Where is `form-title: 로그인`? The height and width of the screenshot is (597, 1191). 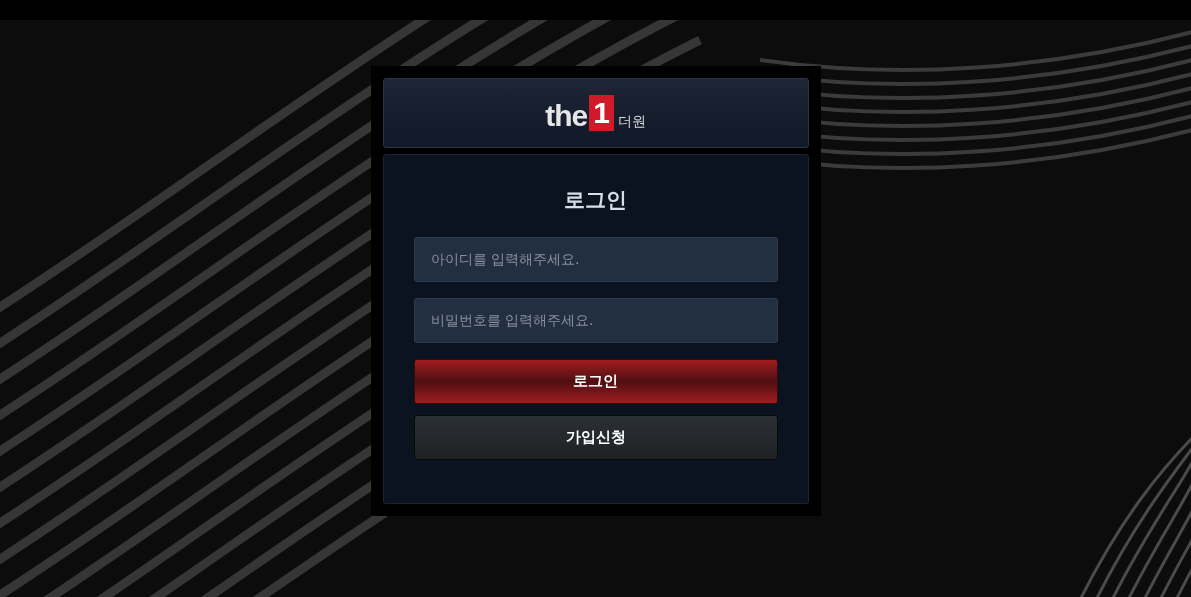 form-title: 로그인 is located at coordinates (595, 200).